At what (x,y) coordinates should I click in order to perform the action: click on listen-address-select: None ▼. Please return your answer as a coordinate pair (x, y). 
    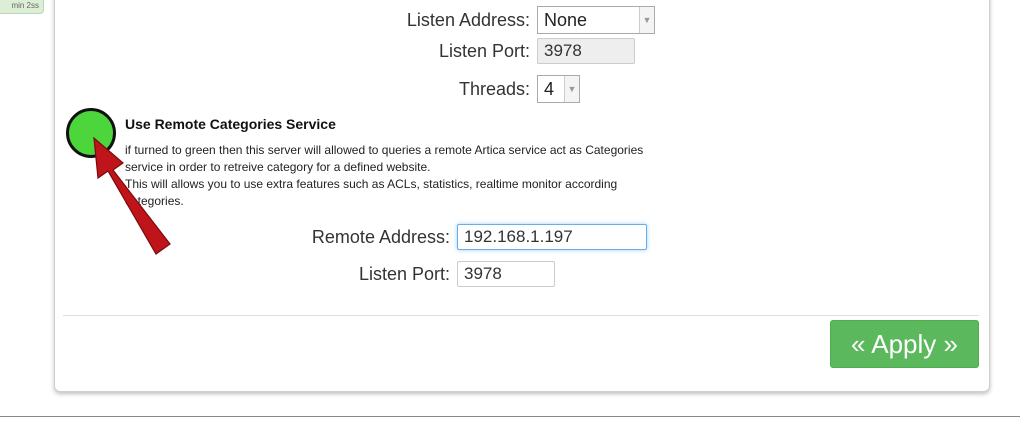
    Looking at the image, I should click on (596, 20).